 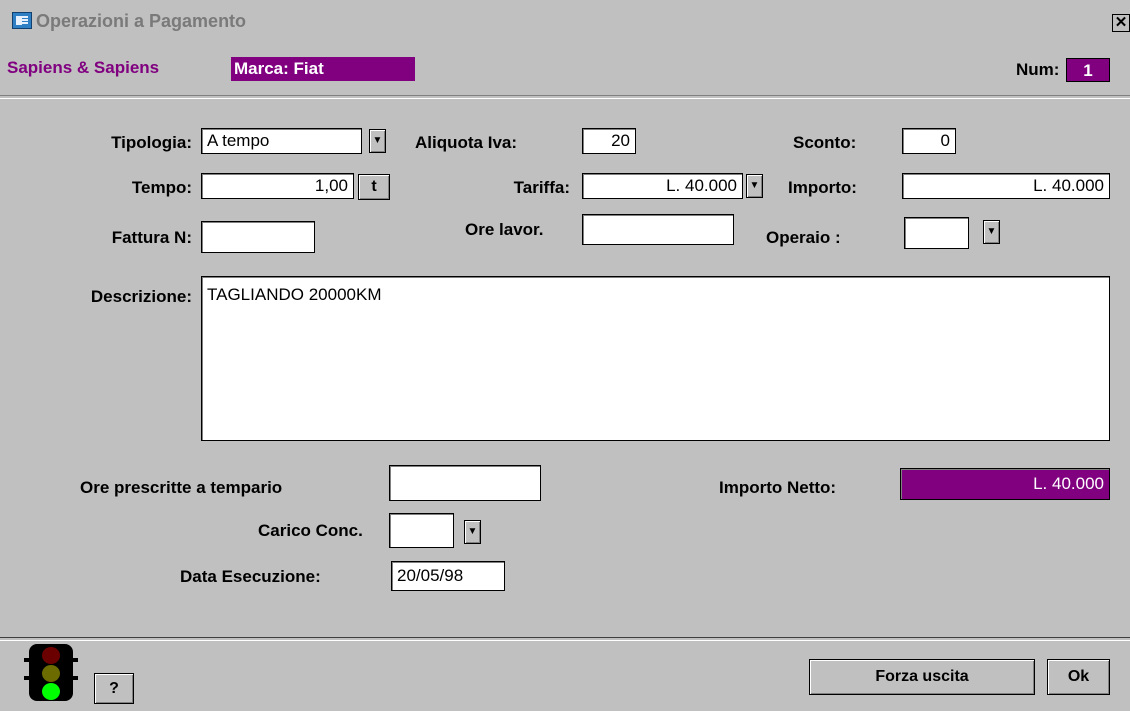 What do you see at coordinates (281, 141) in the screenshot?
I see `tipologia-select: A tempo` at bounding box center [281, 141].